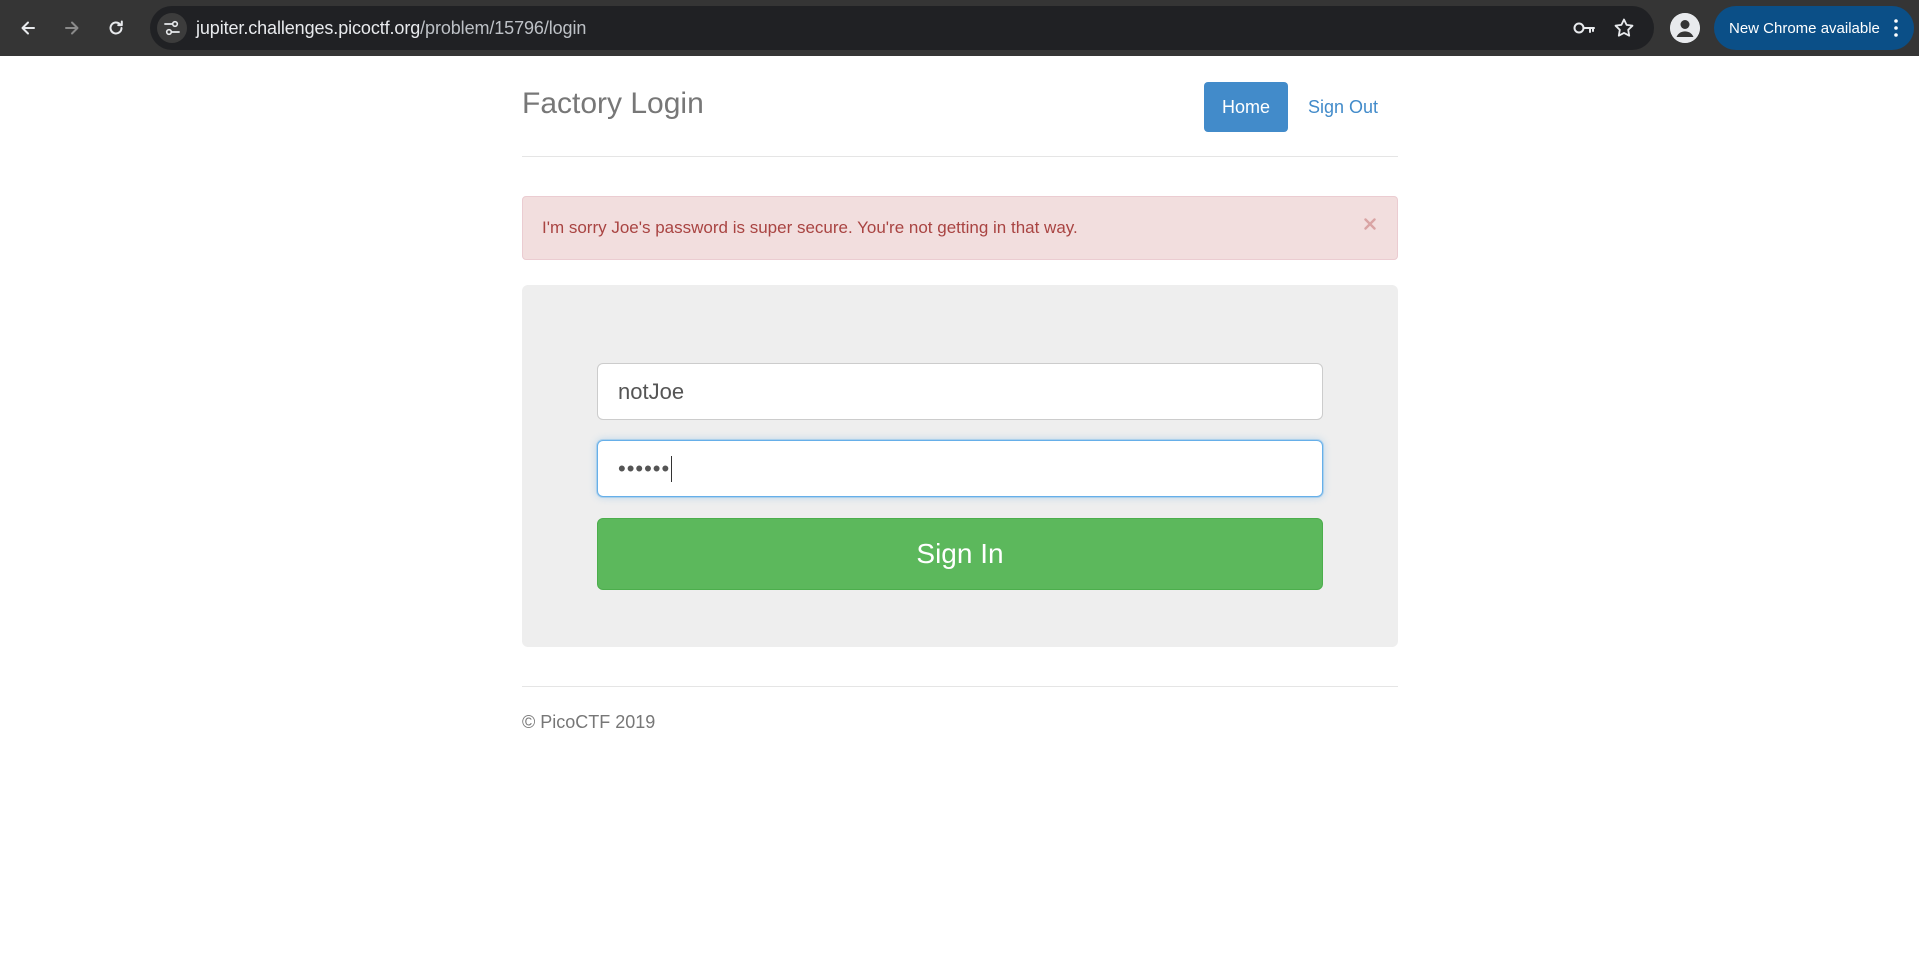 This screenshot has height=963, width=1919. What do you see at coordinates (503, 28) in the screenshot?
I see `url-path: /problem/15796/login` at bounding box center [503, 28].